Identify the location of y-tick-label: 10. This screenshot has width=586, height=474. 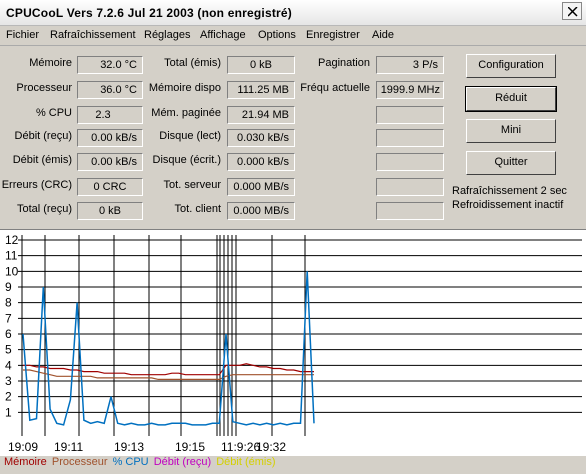
(12, 271).